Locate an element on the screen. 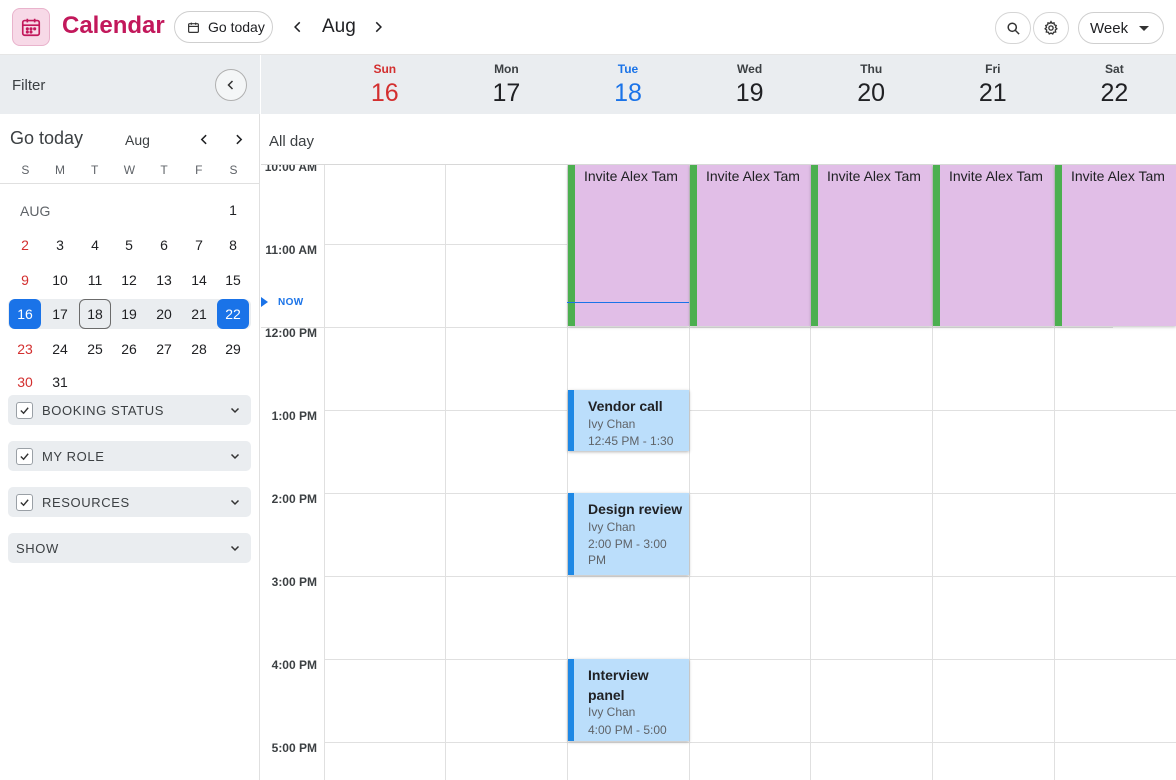 This screenshot has width=1176, height=780. event-invite-sat: Invite Alex Tam is located at coordinates (1115, 245).